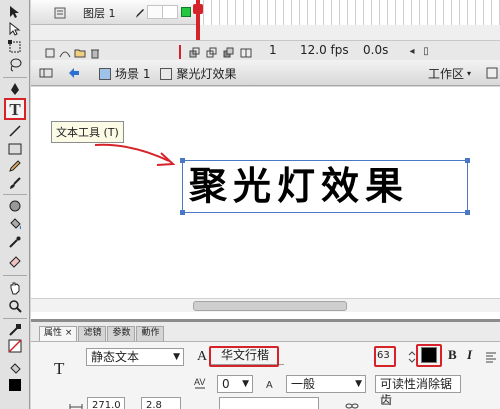  What do you see at coordinates (265, 50) in the screenshot?
I see `timeline-status-bar: 1 12.0 fps 0.0s ◂ ▯` at bounding box center [265, 50].